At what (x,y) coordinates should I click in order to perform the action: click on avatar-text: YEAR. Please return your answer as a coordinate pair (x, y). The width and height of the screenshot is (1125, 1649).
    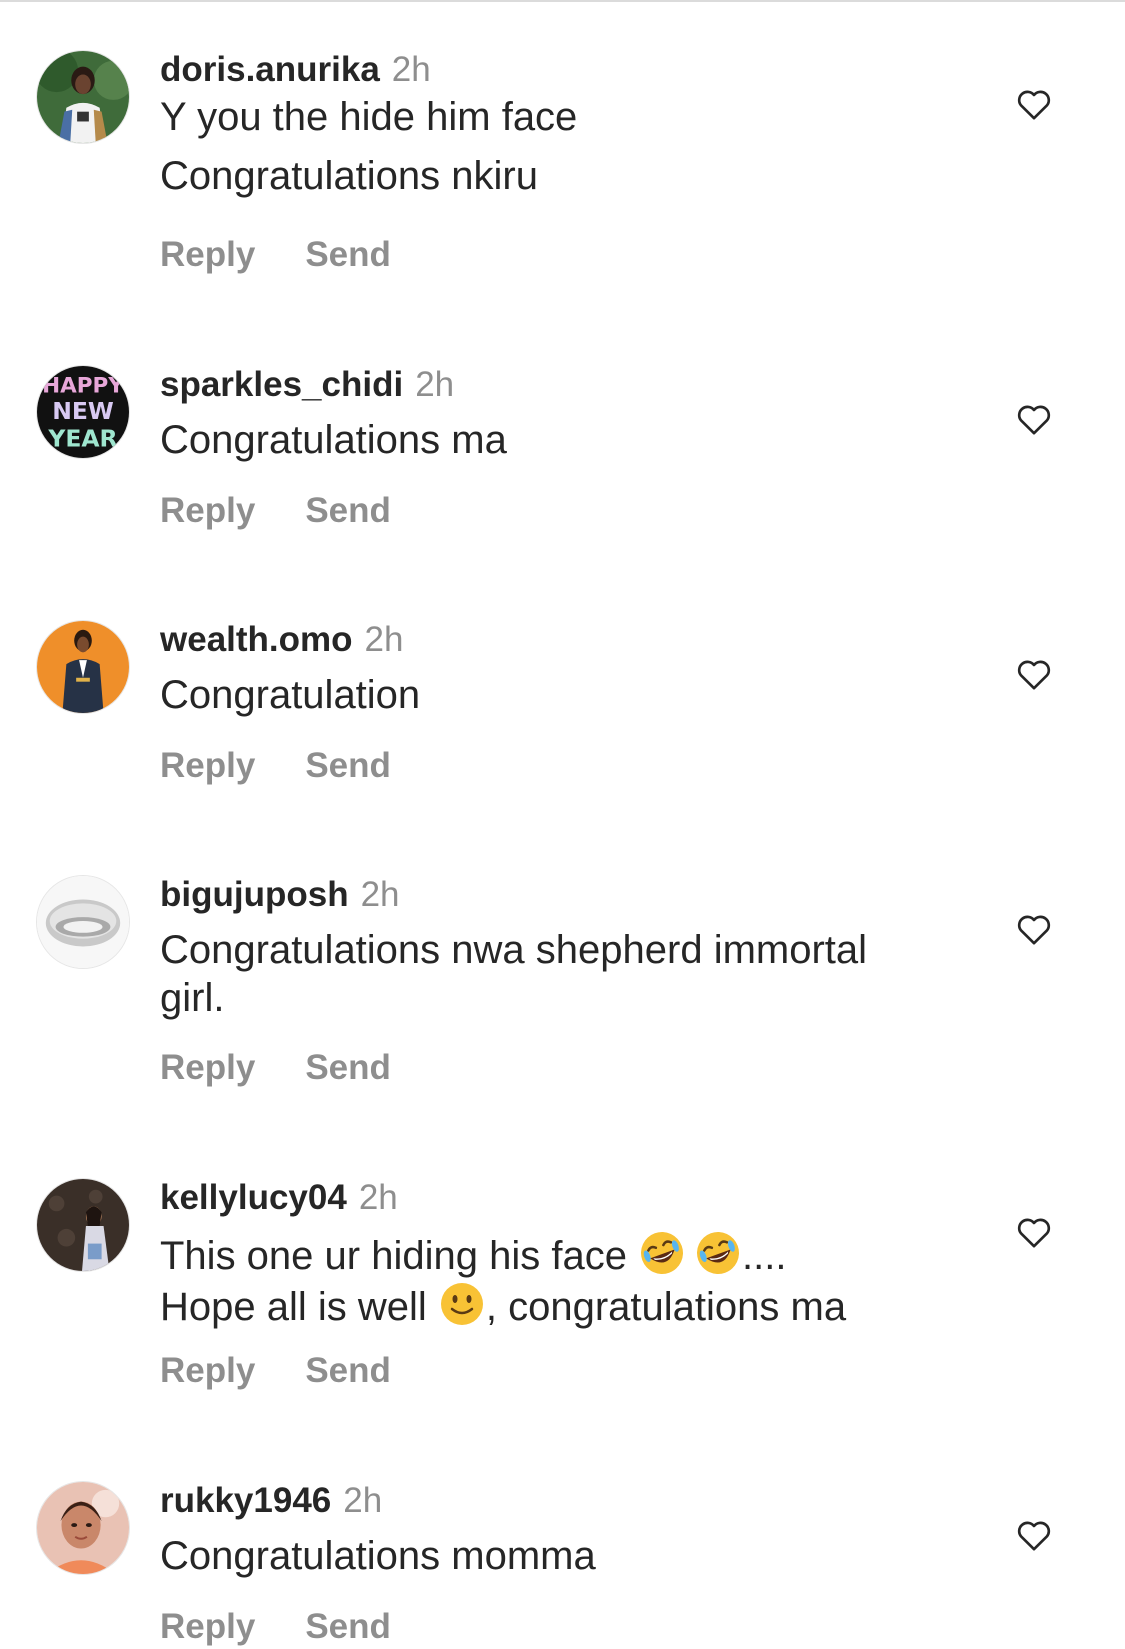
    Looking at the image, I should click on (82, 438).